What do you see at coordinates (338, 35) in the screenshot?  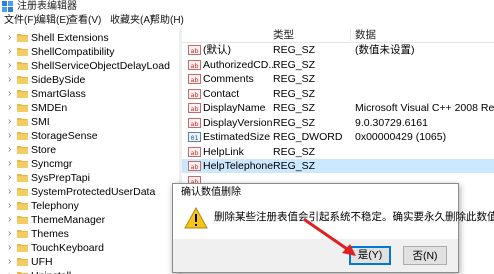 I see `value-list-header: 类型 数据` at bounding box center [338, 35].